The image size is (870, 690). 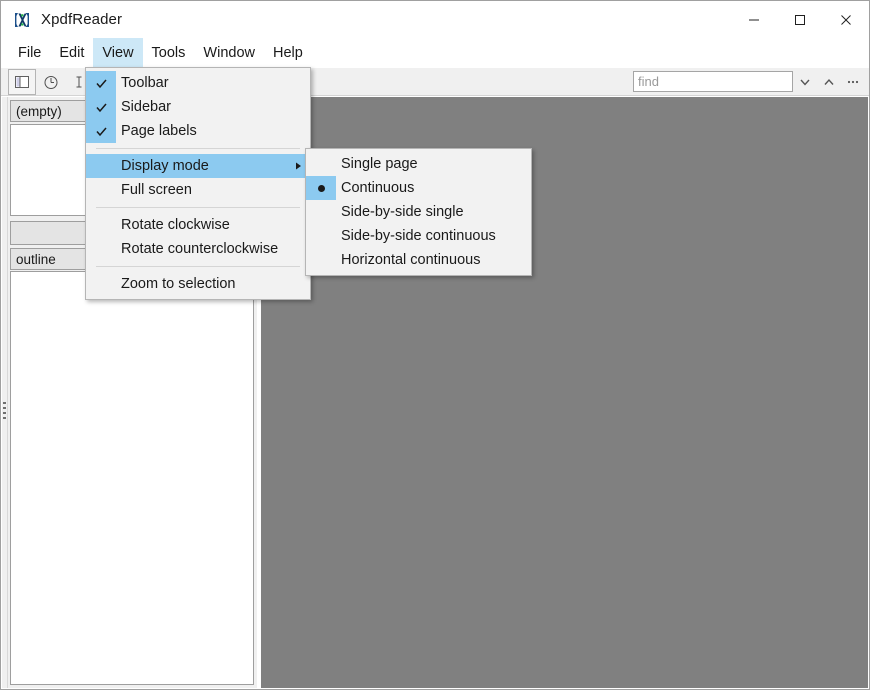 I want to click on menu-item-full-screen: Full screen, so click(x=198, y=190).